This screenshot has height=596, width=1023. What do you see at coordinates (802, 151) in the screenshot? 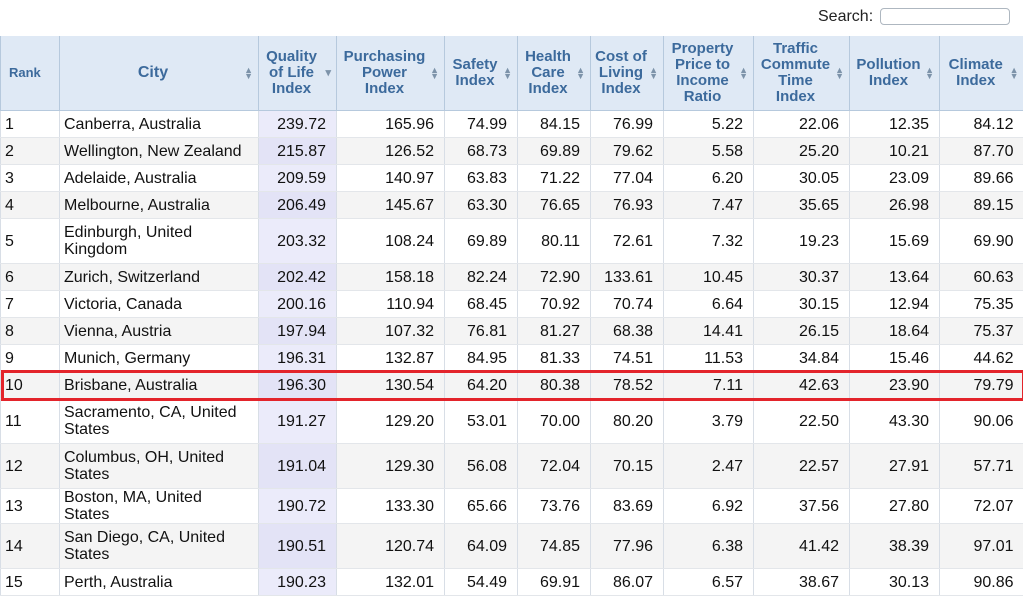
I see `cell-traffic: 25.20` at bounding box center [802, 151].